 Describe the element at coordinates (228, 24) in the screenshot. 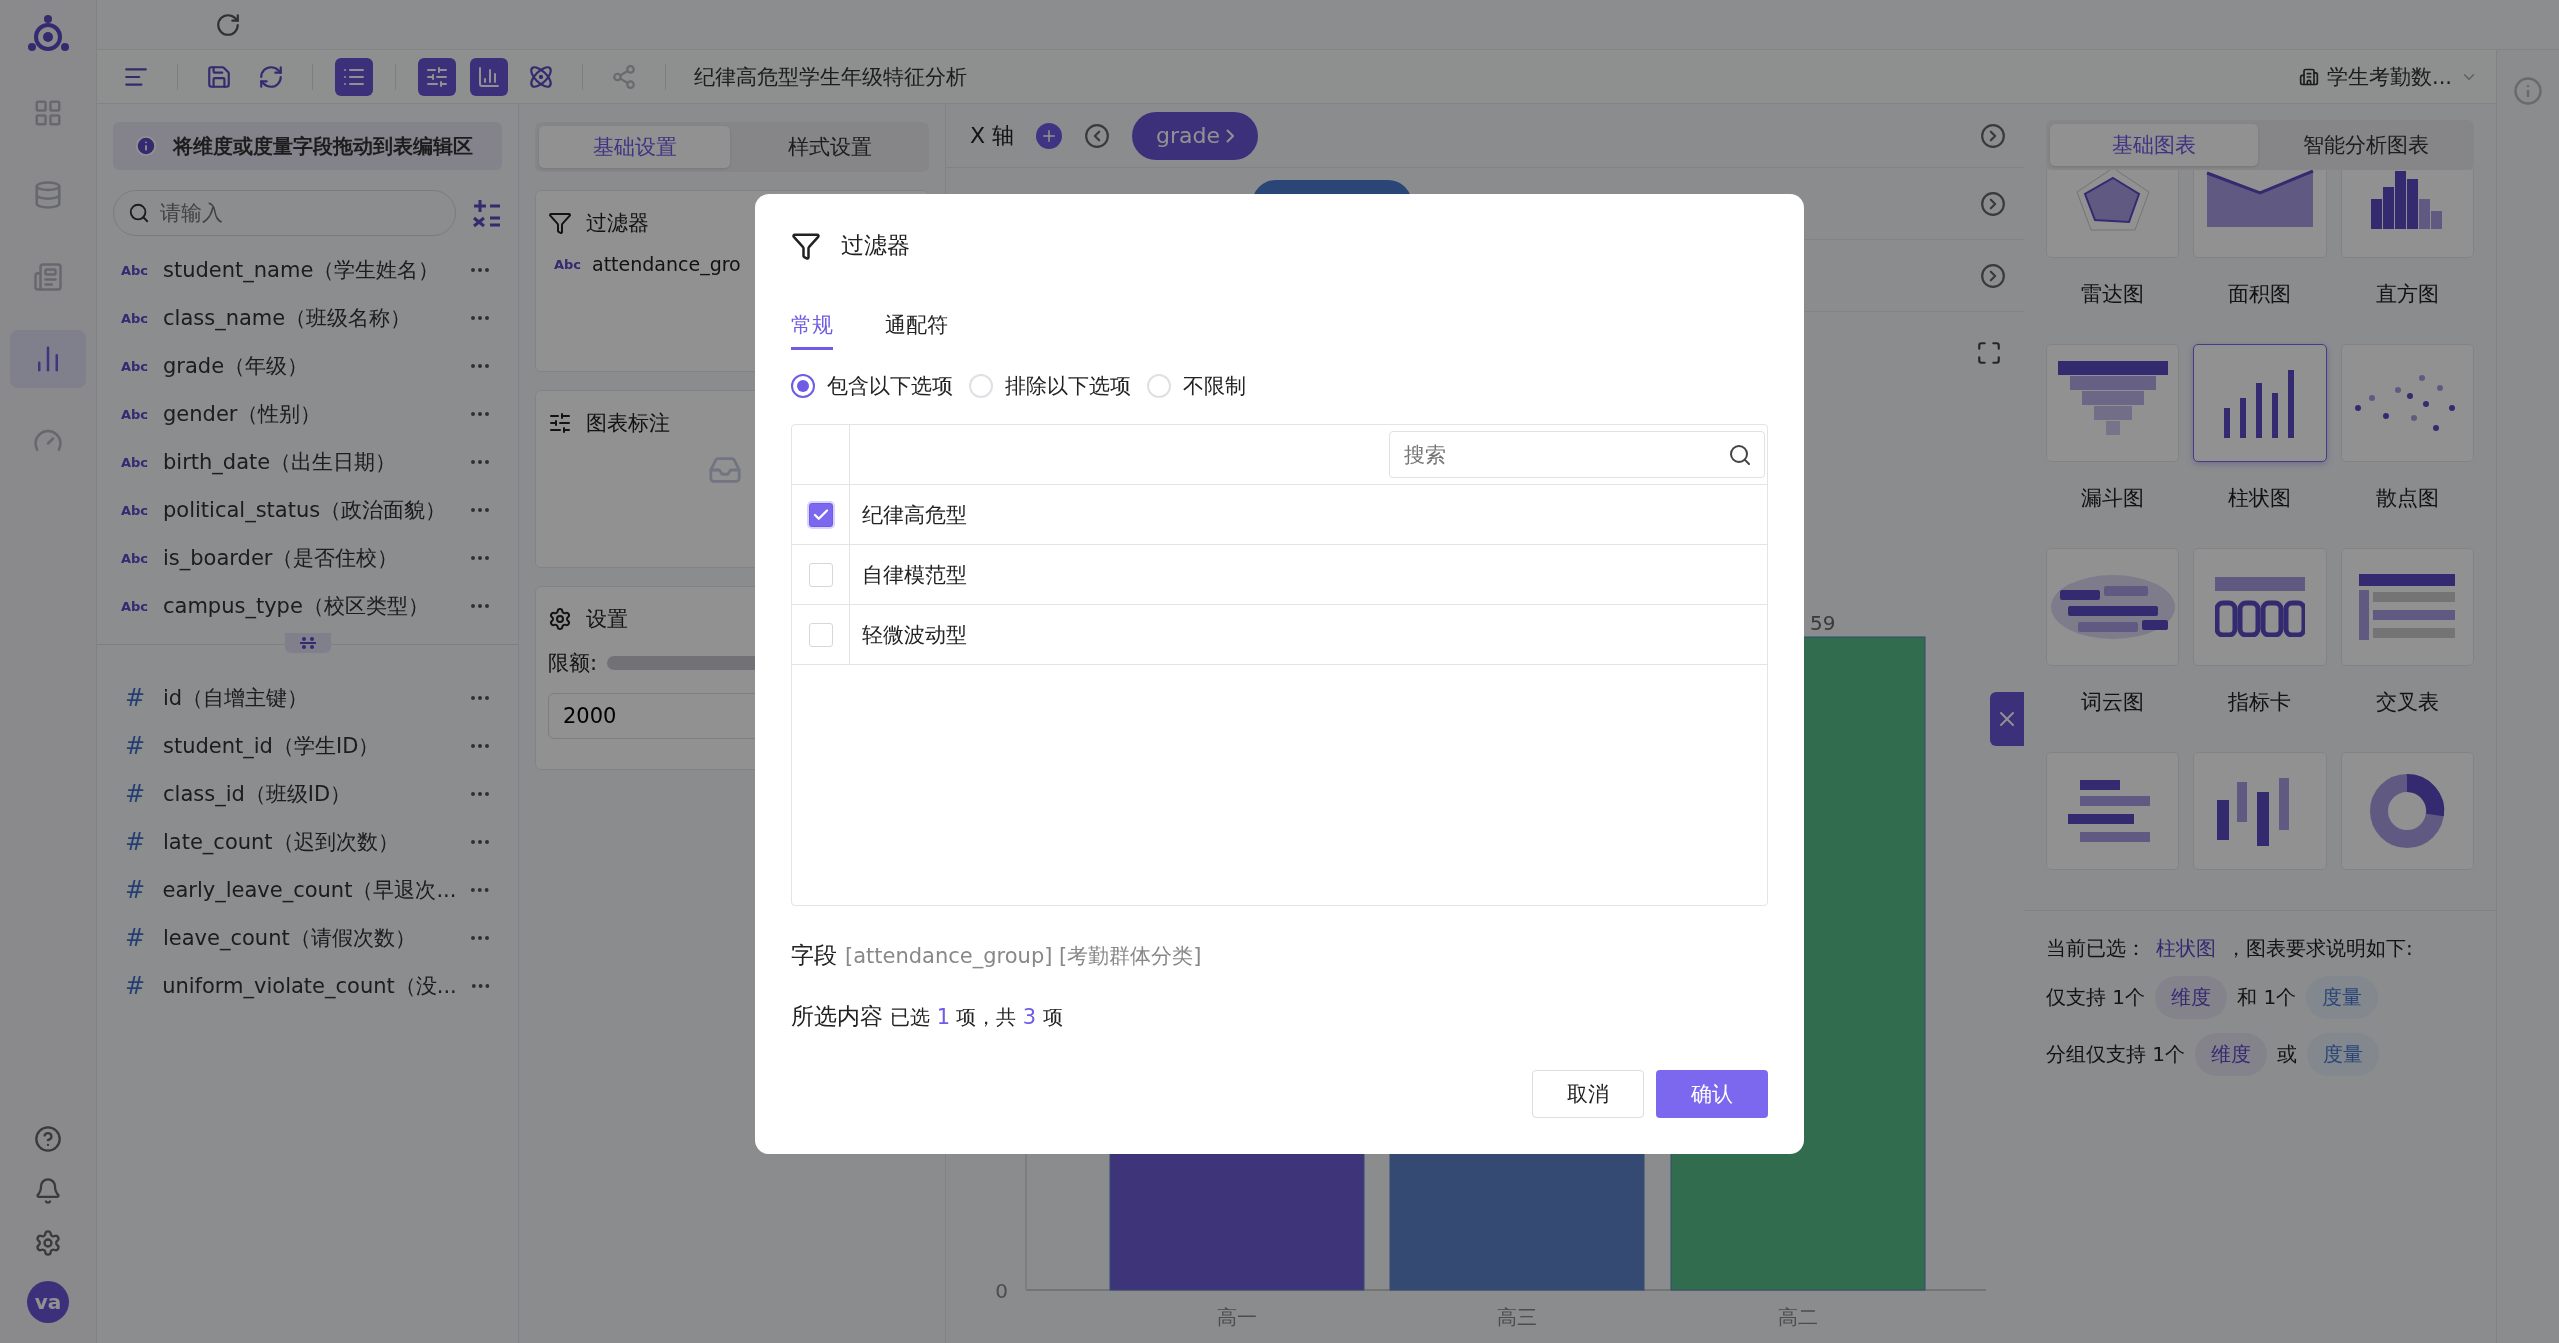

I see `reload-icon` at that location.